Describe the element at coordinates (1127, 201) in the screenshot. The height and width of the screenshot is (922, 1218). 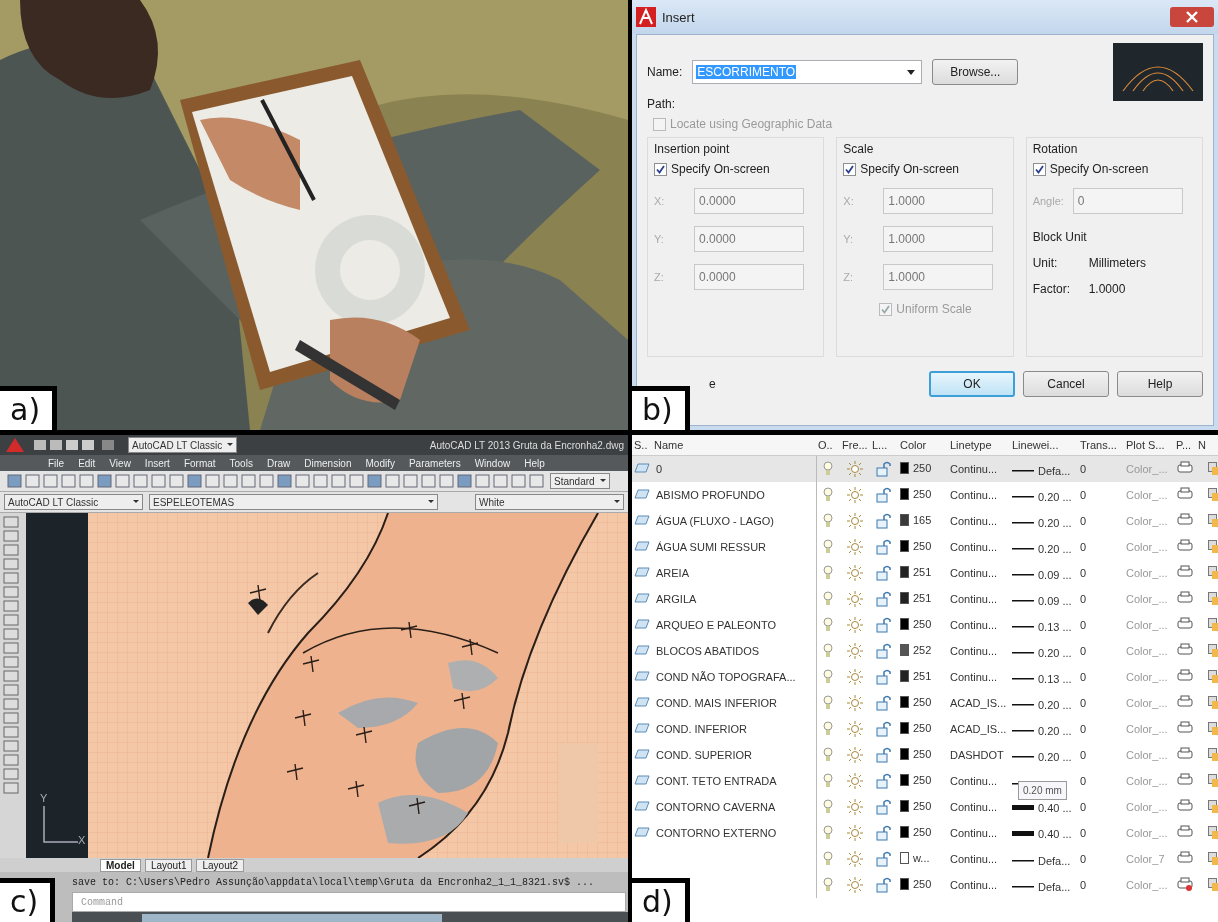
I see `input-field: 0` at that location.